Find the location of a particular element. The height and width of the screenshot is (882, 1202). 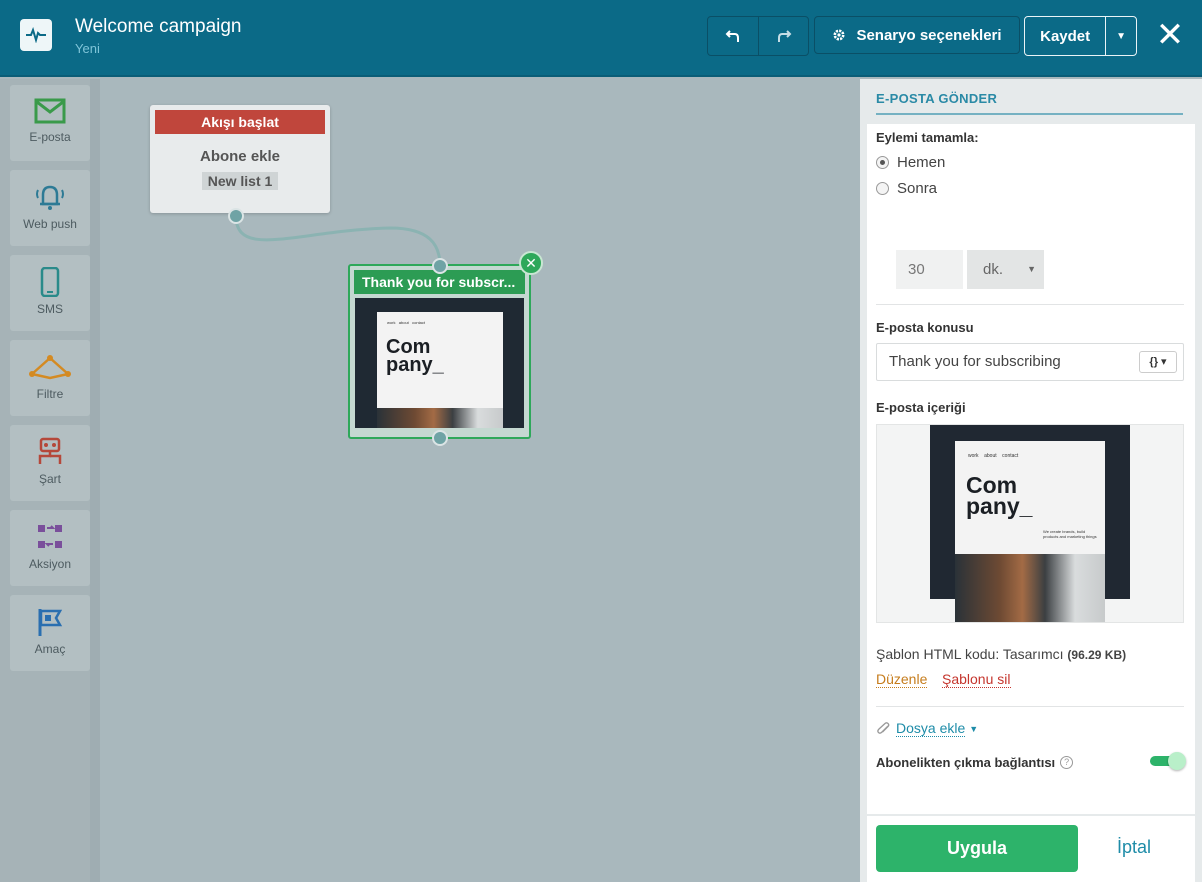

scenario-options-label: Senaryo seçenekleri is located at coordinates (929, 35).